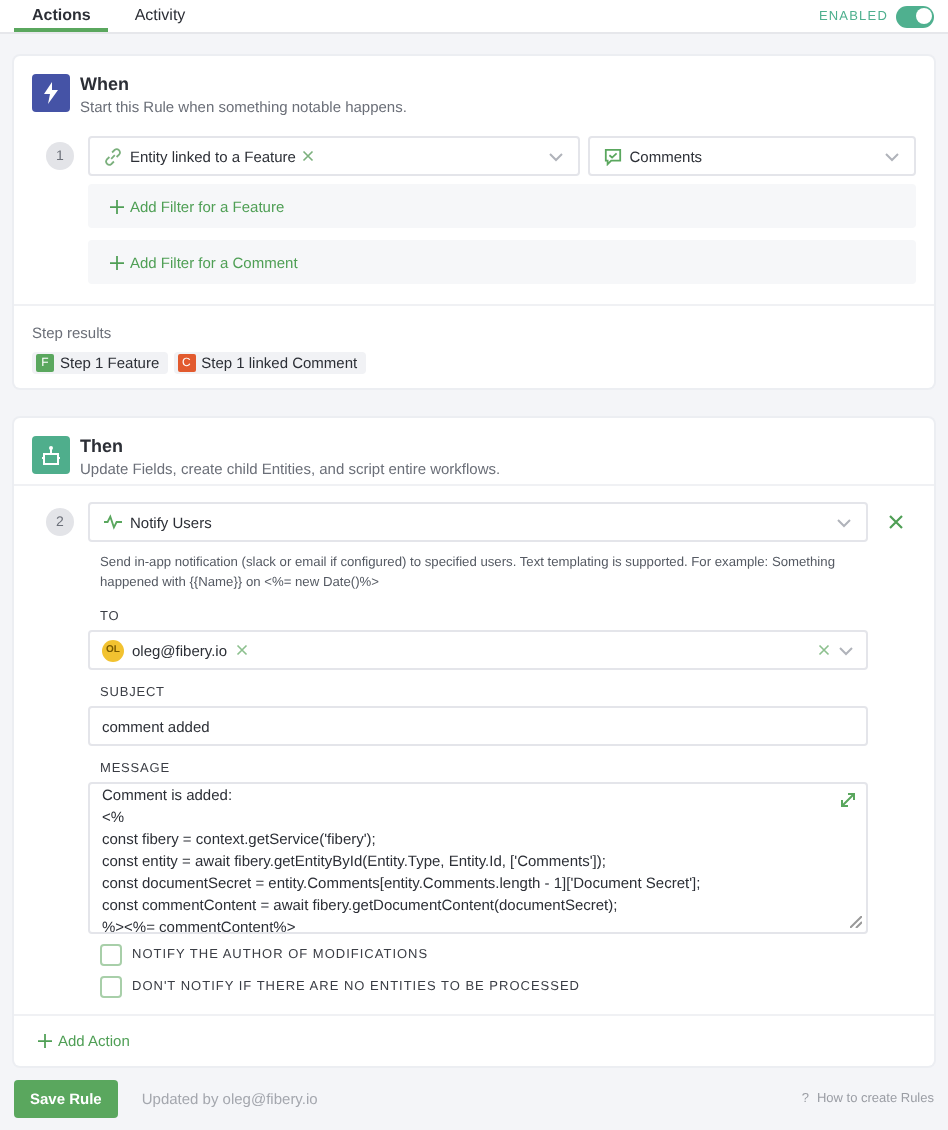 Image resolution: width=948 pixels, height=1130 pixels. Describe the element at coordinates (612, 156) in the screenshot. I see `comment-icon` at that location.